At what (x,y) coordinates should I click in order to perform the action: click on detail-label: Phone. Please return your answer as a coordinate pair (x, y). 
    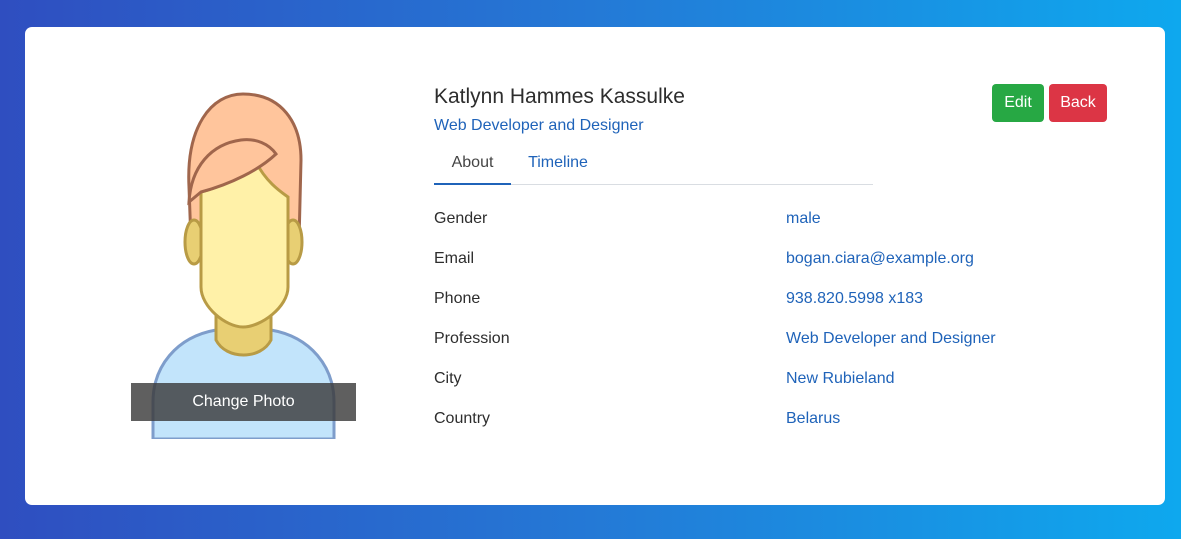
    Looking at the image, I should click on (457, 298).